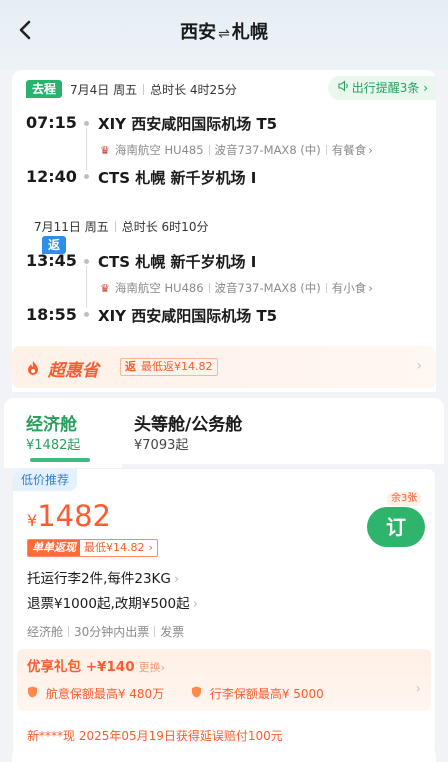 This screenshot has width=448, height=762. Describe the element at coordinates (385, 88) in the screenshot. I see `reminder-label: 出行提醒3条` at that location.